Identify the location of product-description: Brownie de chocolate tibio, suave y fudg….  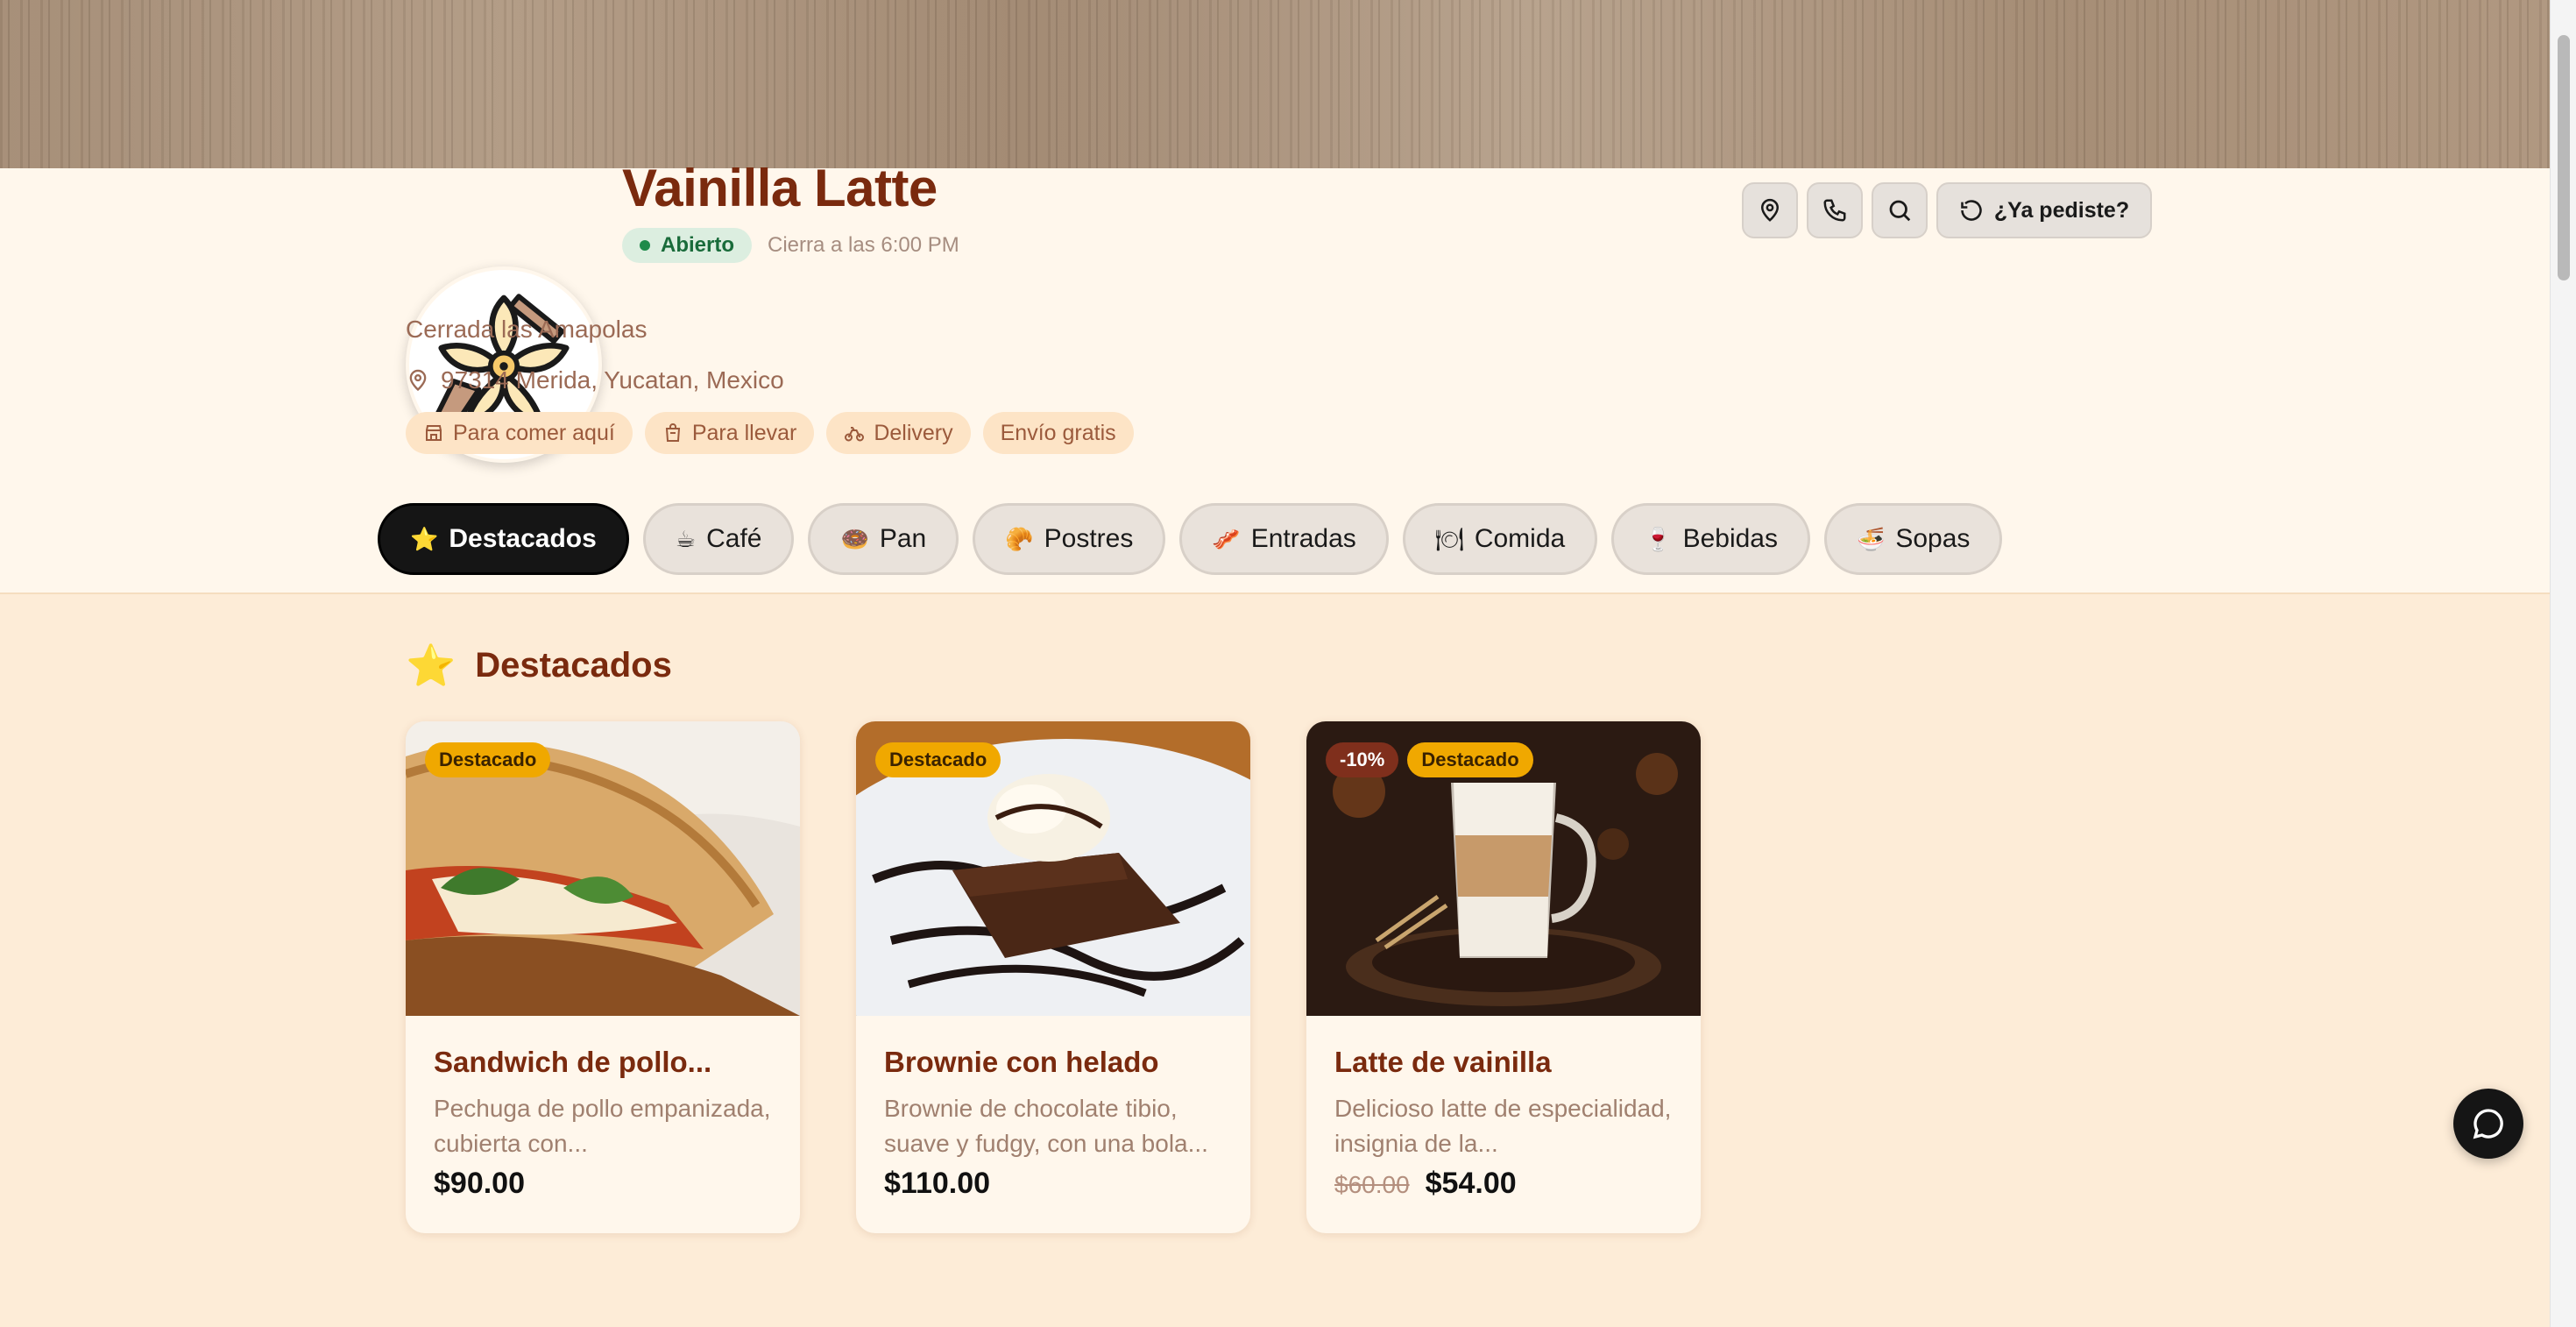
(1046, 1126).